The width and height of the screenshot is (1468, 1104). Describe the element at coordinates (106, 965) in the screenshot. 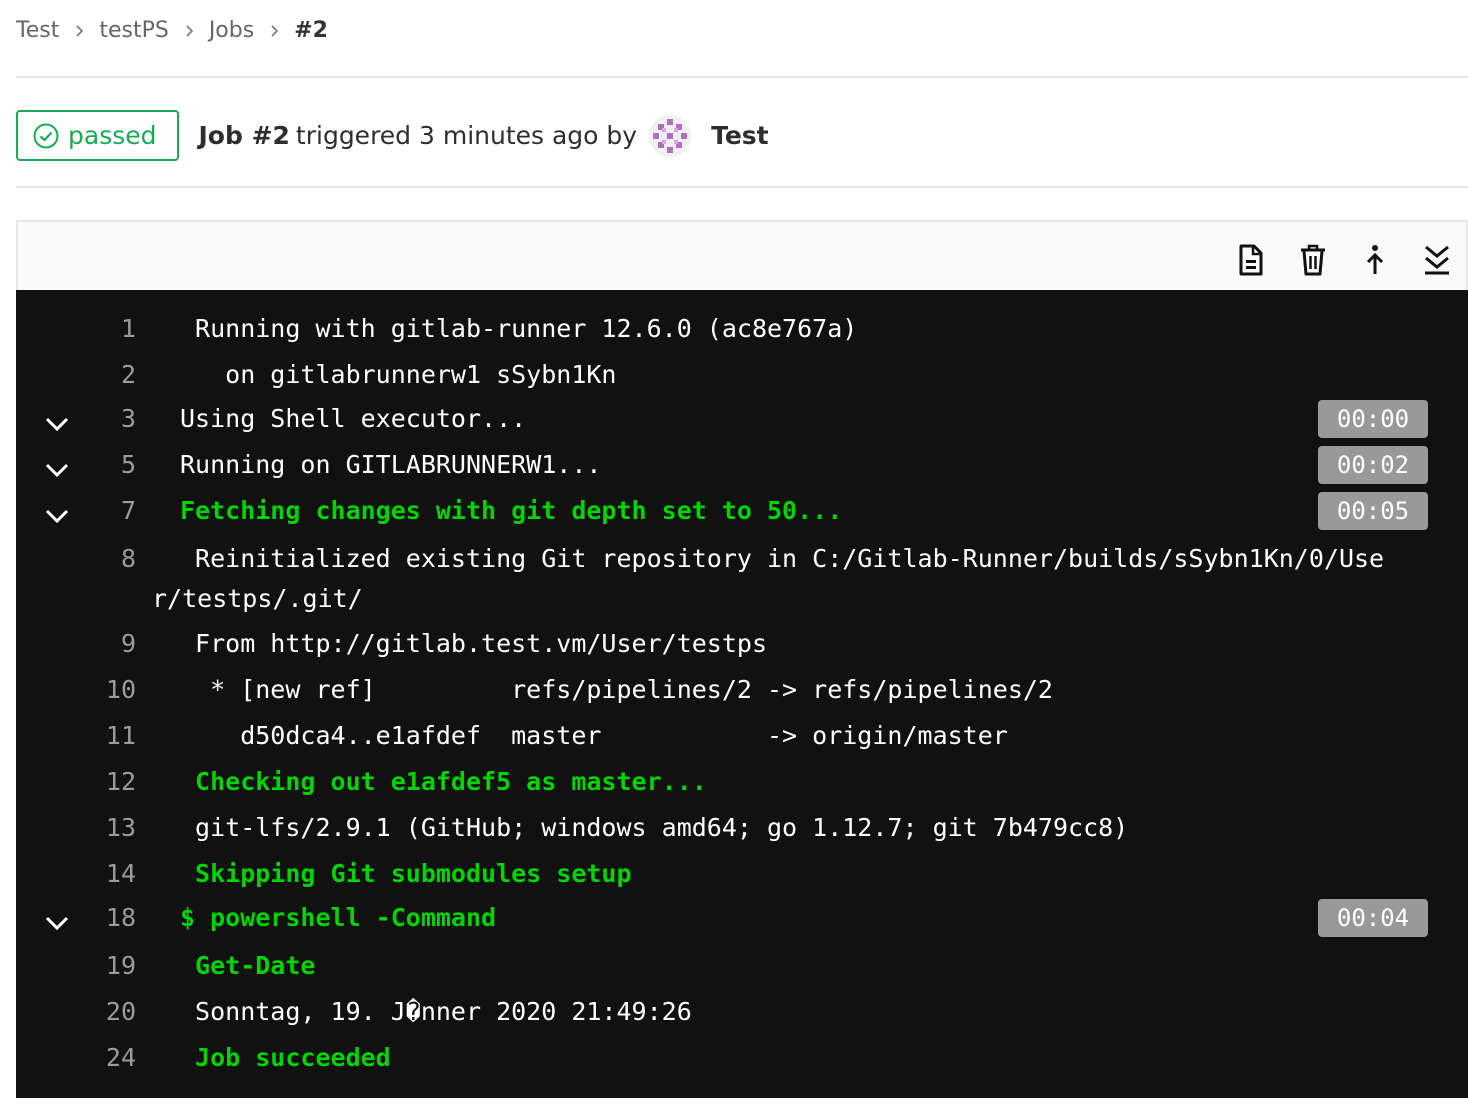

I see `line-number: 19` at that location.